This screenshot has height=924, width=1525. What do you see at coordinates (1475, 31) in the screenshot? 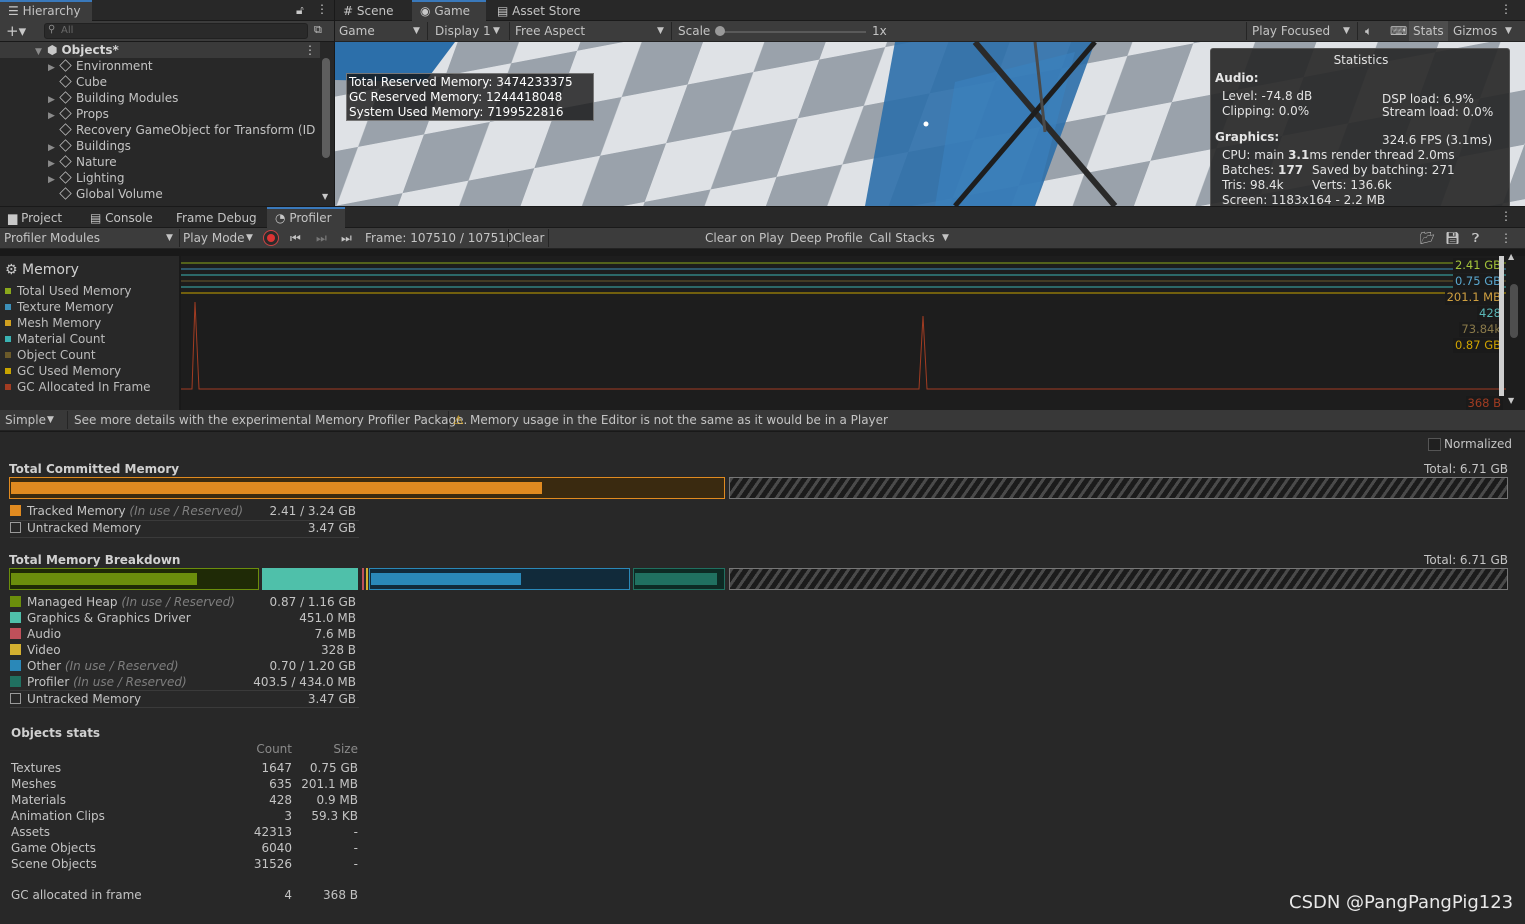
I see `gizmos-button: Gizmos` at bounding box center [1475, 31].